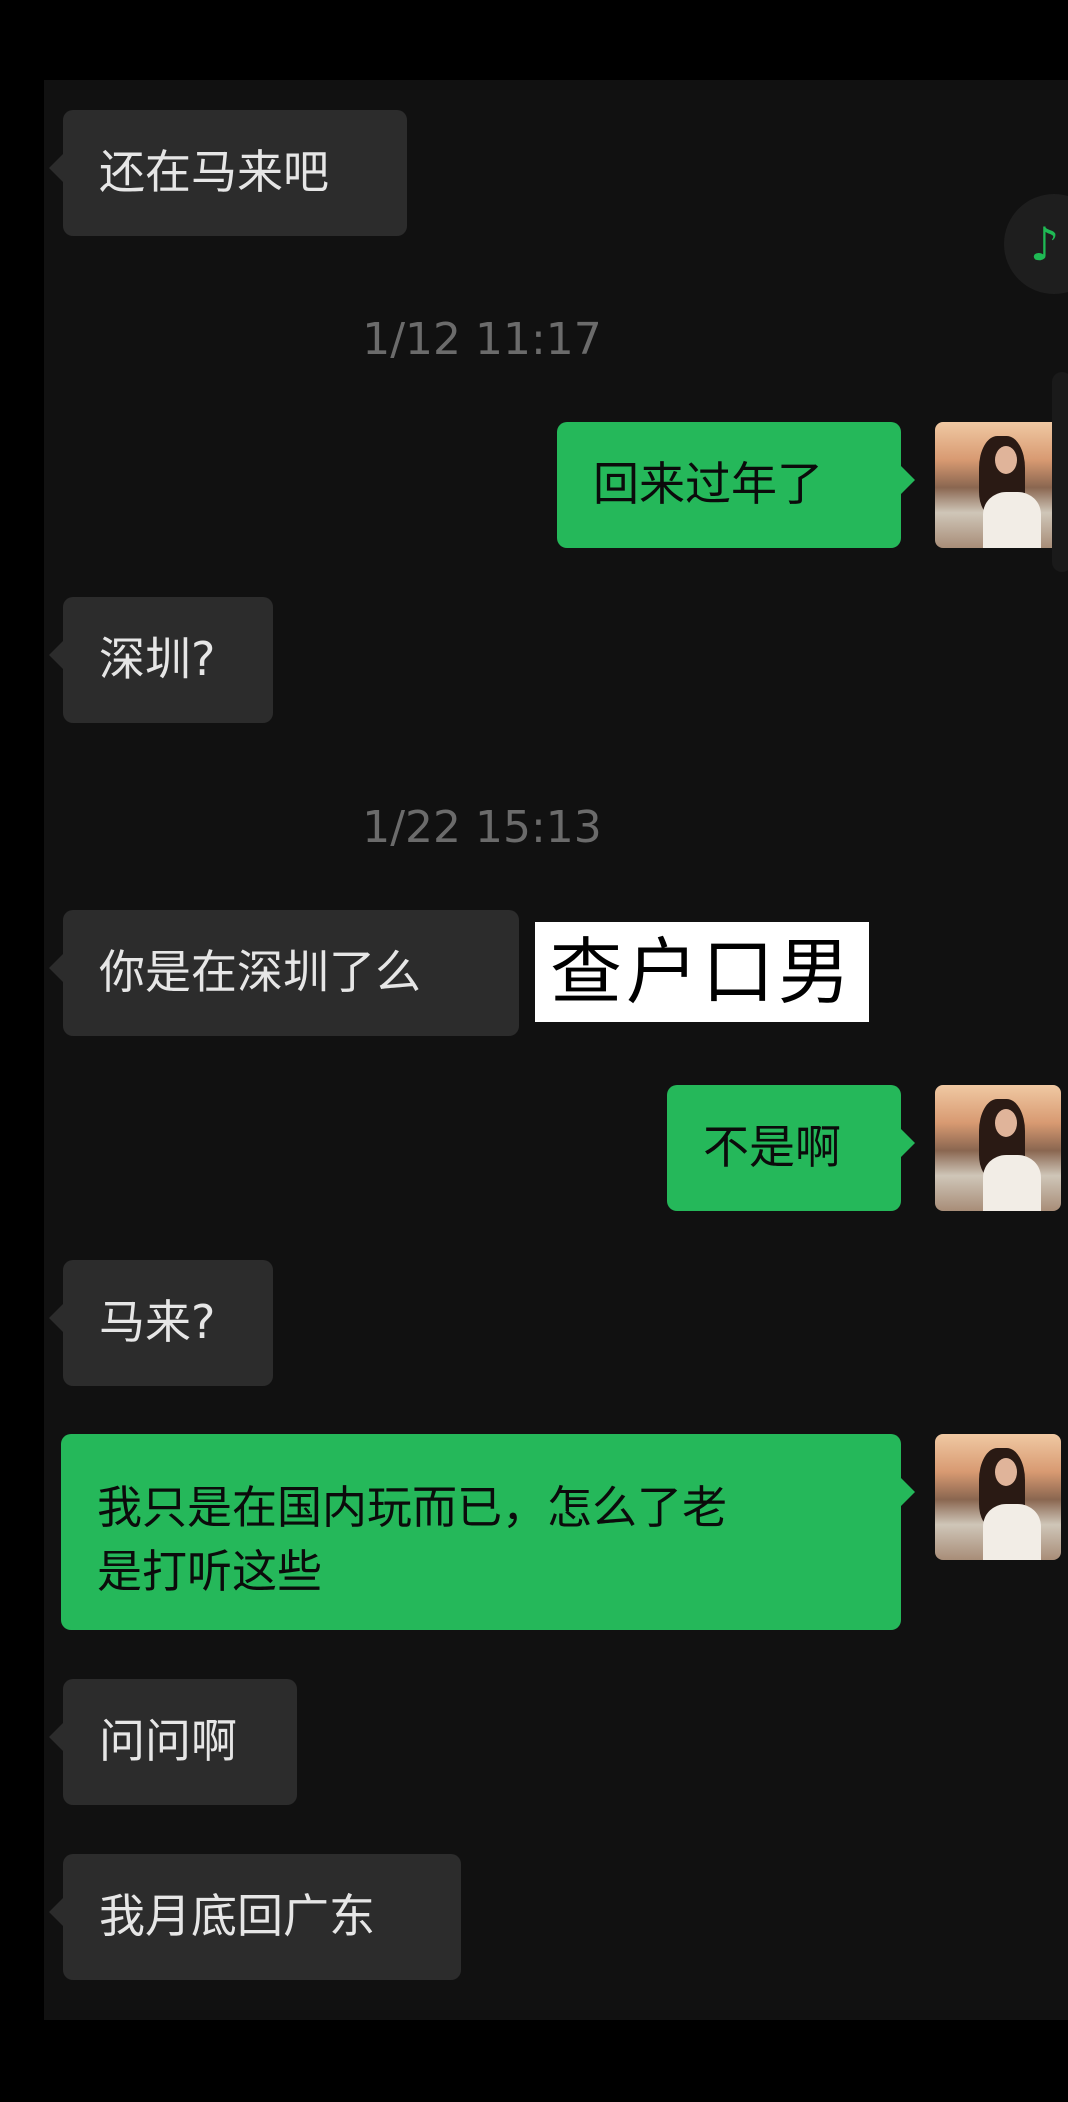 The height and width of the screenshot is (2102, 1068). I want to click on outgoing-message: 我只是在国内玩而已，怎么了老 是打听这些, so click(488, 1532).